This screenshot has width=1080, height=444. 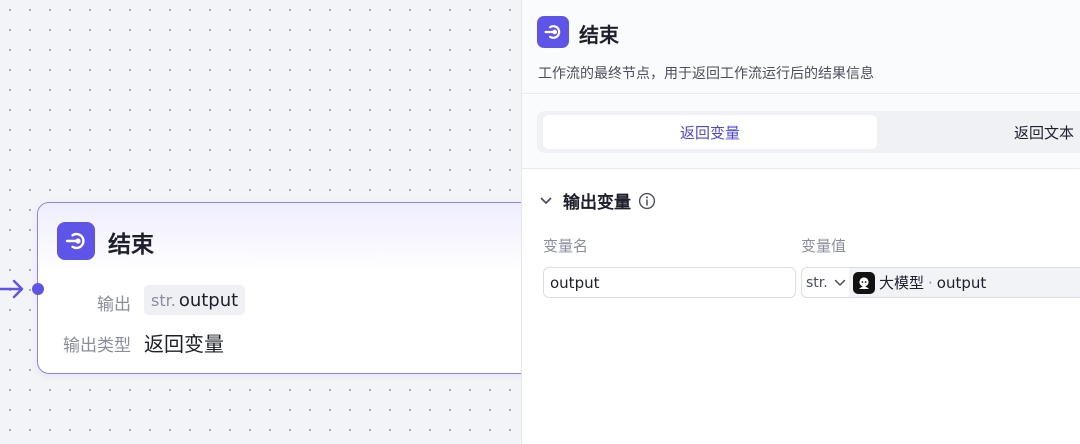 I want to click on reference-variable: output, so click(x=961, y=282).